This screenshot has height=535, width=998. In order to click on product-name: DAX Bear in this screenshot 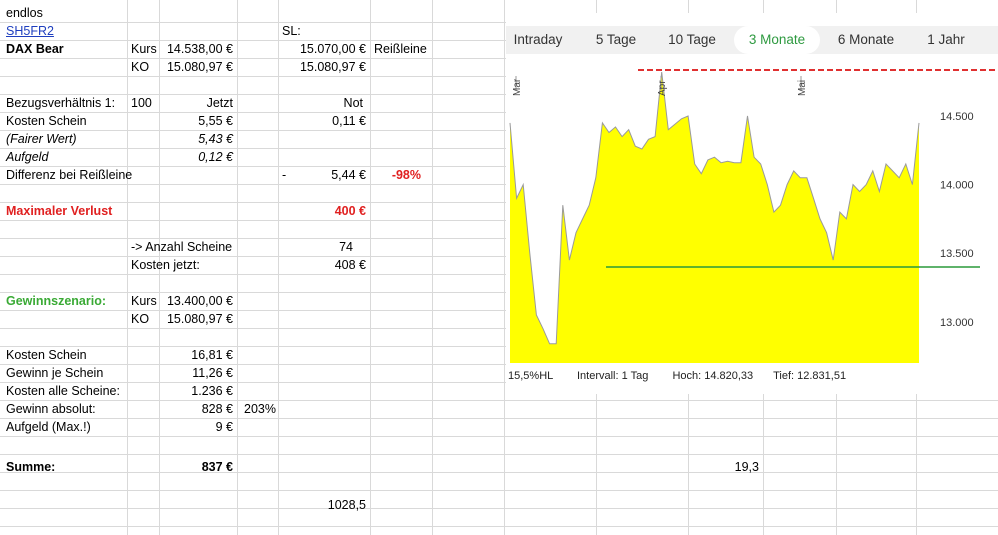, I will do `click(35, 49)`.